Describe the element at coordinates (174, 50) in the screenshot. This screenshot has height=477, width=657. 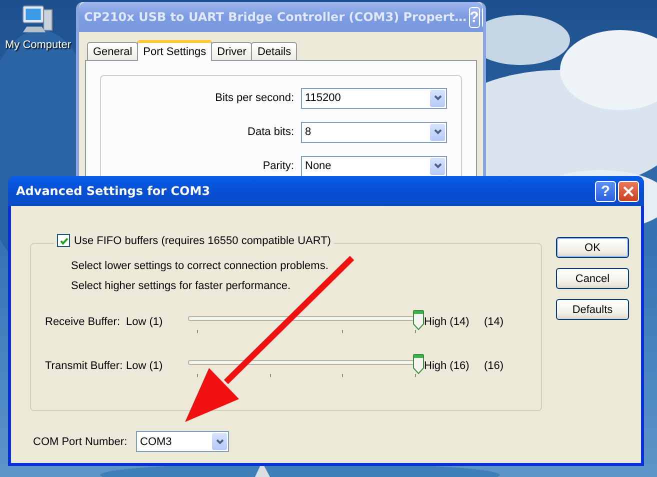
I see `tab: Port Settings` at that location.